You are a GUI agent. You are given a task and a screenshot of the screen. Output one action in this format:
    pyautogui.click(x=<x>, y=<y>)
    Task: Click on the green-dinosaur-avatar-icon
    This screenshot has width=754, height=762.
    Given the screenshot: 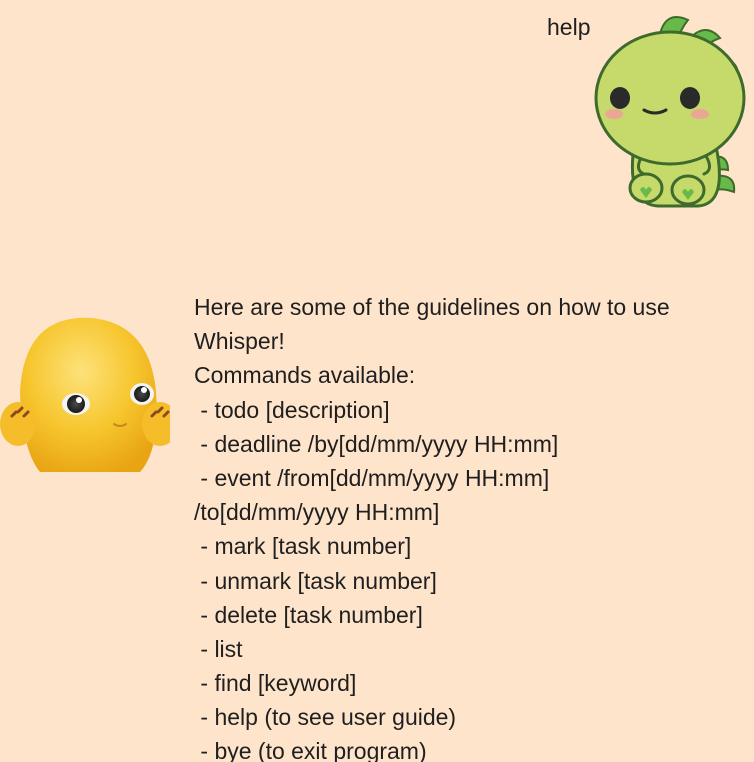 What is the action you would take?
    pyautogui.click(x=668, y=109)
    